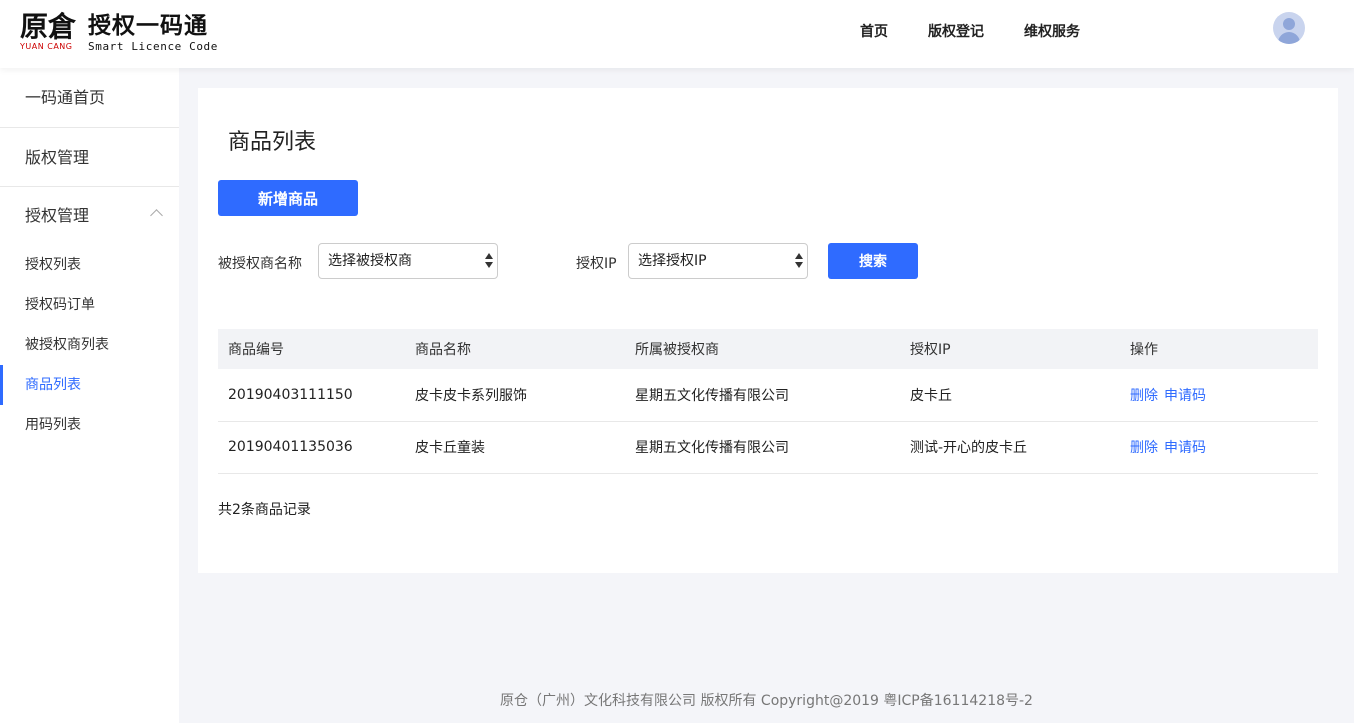 The image size is (1354, 723). Describe the element at coordinates (370, 261) in the screenshot. I see `licensee-select-value: 选择被授权商` at that location.